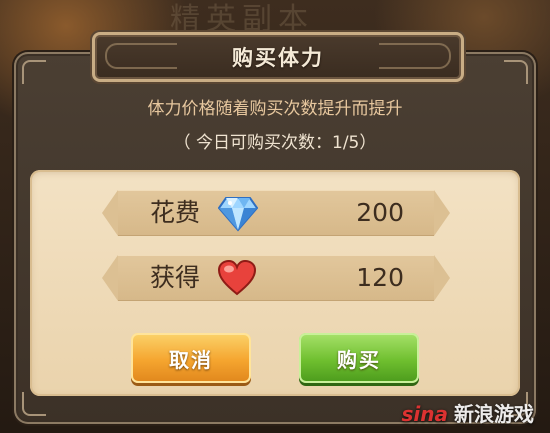 The width and height of the screenshot is (550, 433). What do you see at coordinates (380, 277) in the screenshot?
I see `gain-value: 120` at bounding box center [380, 277].